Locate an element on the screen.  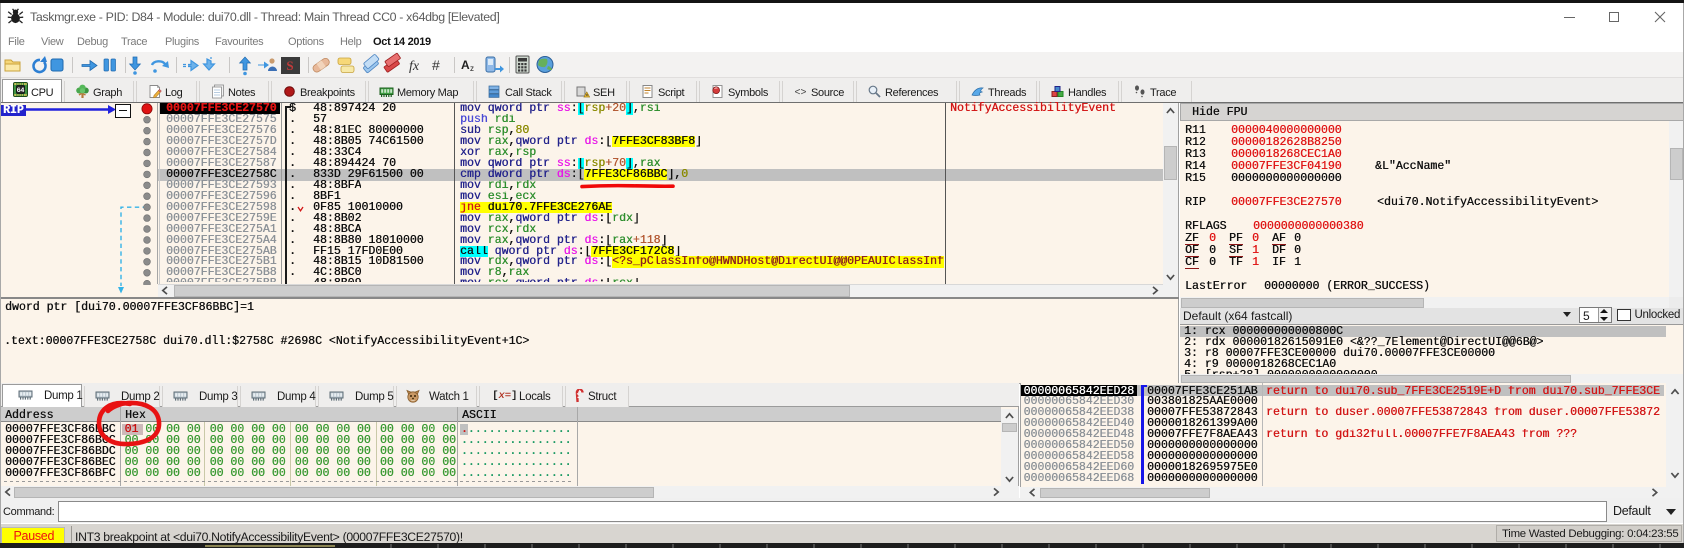
svg-text: 64 is located at coordinates (21, 90).